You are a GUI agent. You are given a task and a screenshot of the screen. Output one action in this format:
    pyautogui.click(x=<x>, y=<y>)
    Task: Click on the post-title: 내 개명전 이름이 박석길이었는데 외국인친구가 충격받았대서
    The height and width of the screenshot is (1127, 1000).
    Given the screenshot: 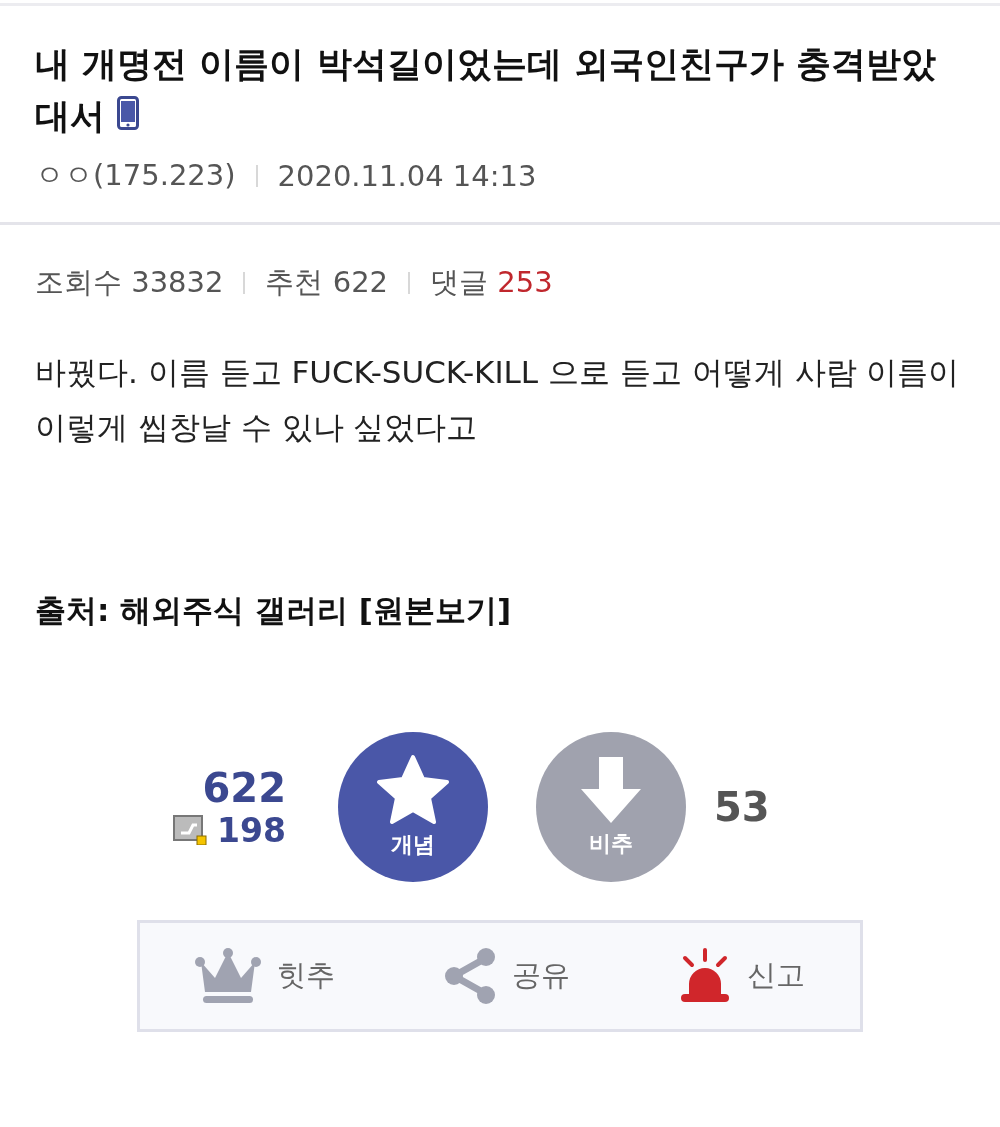 What is the action you would take?
    pyautogui.click(x=486, y=90)
    